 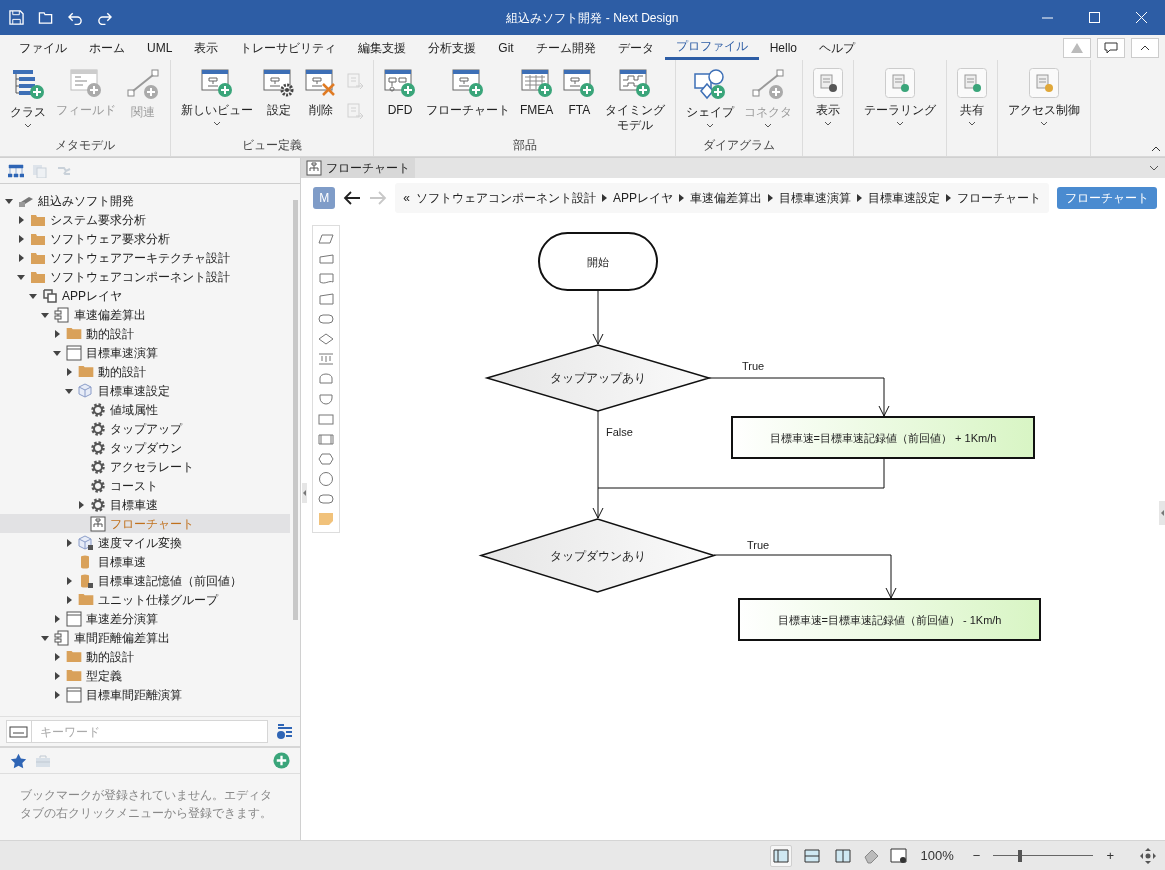 I want to click on tree-item: ユニット仕様グループ, so click(x=145, y=599).